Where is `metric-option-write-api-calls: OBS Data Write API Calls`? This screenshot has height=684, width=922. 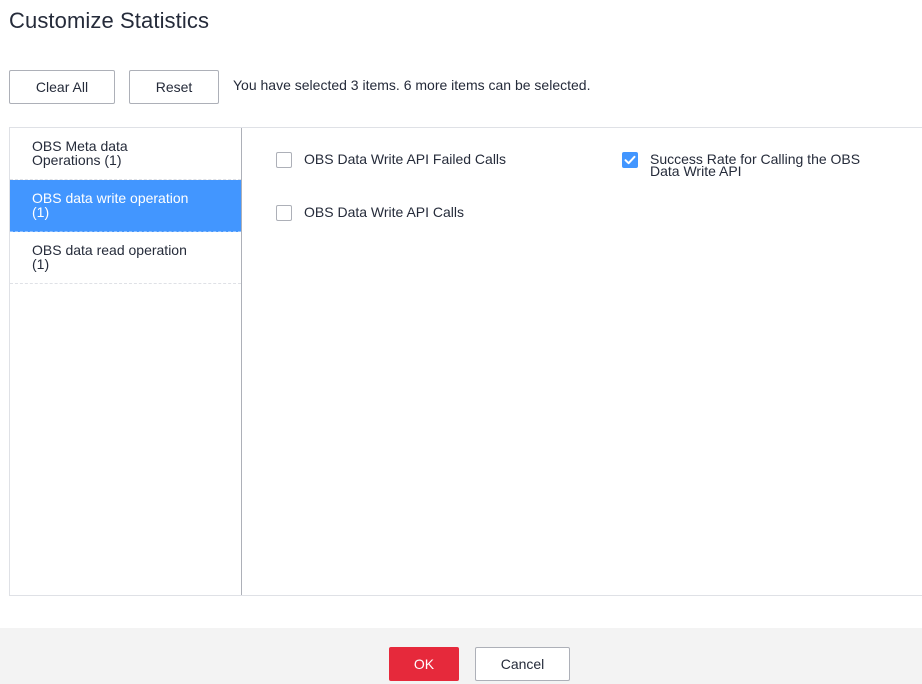 metric-option-write-api-calls: OBS Data Write API Calls is located at coordinates (370, 212).